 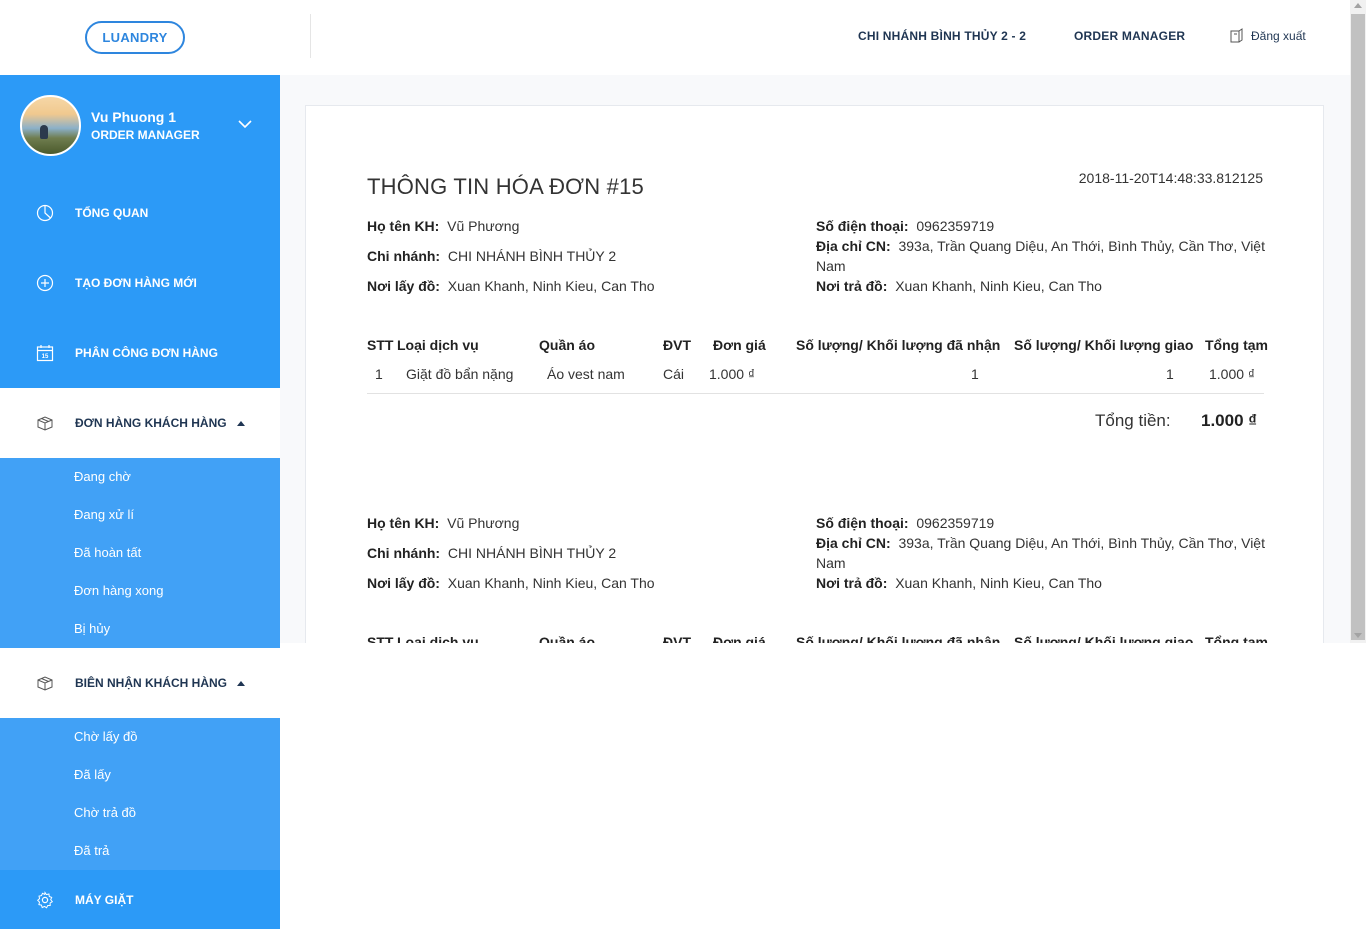 What do you see at coordinates (674, 374) in the screenshot?
I see `table-row-unit: Cái` at bounding box center [674, 374].